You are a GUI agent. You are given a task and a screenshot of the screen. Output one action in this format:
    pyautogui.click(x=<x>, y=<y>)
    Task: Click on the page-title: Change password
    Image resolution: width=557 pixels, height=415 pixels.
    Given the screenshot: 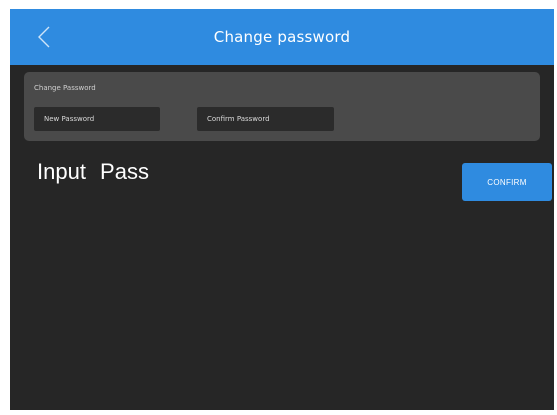 What is the action you would take?
    pyautogui.click(x=282, y=37)
    